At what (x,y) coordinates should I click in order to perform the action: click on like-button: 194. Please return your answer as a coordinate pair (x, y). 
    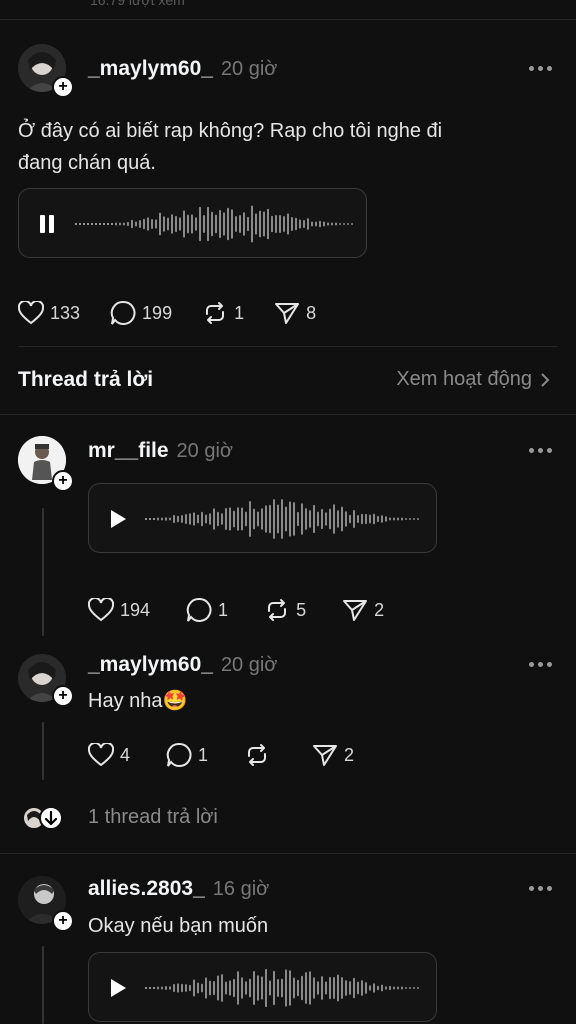
    Looking at the image, I should click on (119, 610).